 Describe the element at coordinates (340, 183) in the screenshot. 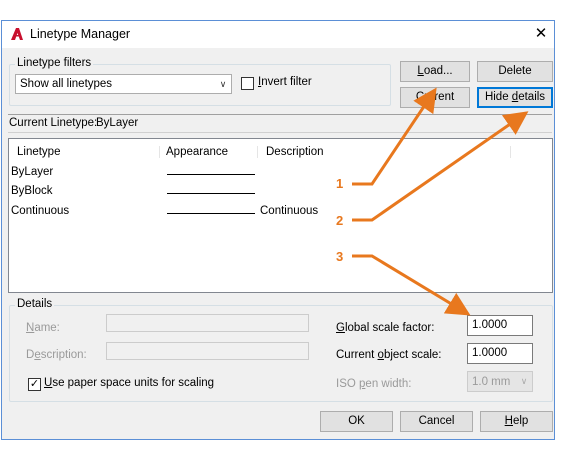

I see `callout-number-1: 1` at that location.